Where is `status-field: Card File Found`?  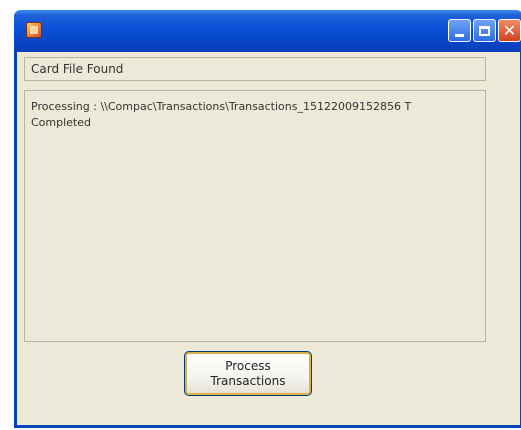
status-field: Card File Found is located at coordinates (255, 69).